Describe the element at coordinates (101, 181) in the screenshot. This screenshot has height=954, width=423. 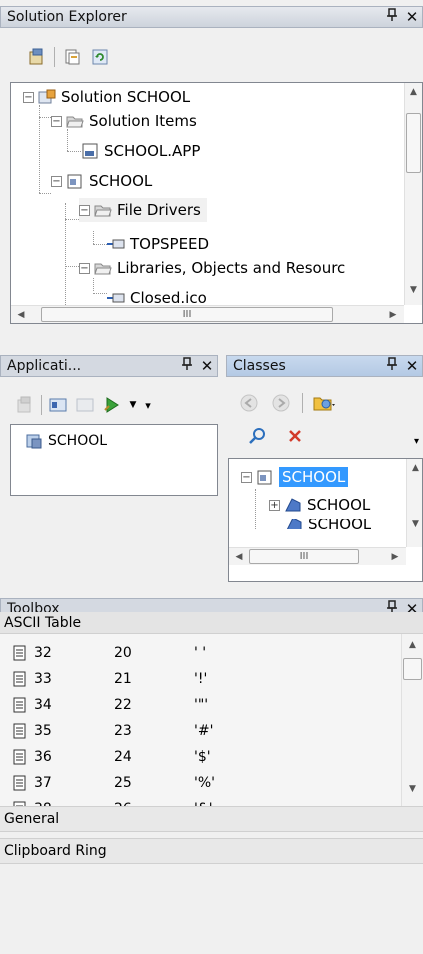
I see `tree-node-project-school: − SCHOOL` at that location.